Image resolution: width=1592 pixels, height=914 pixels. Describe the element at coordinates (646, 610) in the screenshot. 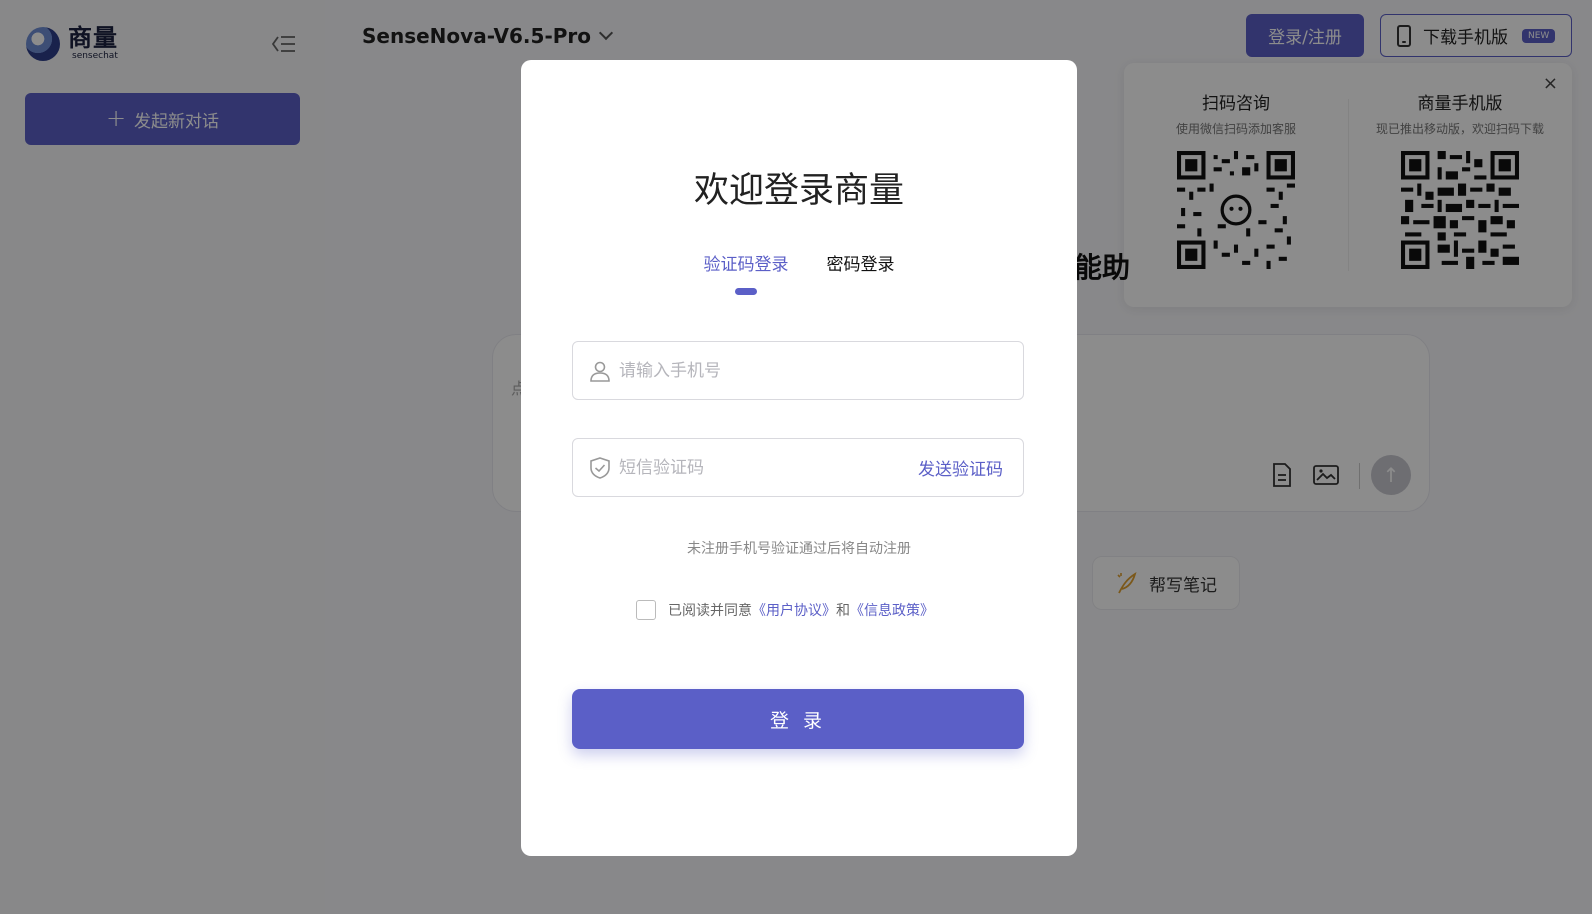

I see `agreement-checkbox` at that location.